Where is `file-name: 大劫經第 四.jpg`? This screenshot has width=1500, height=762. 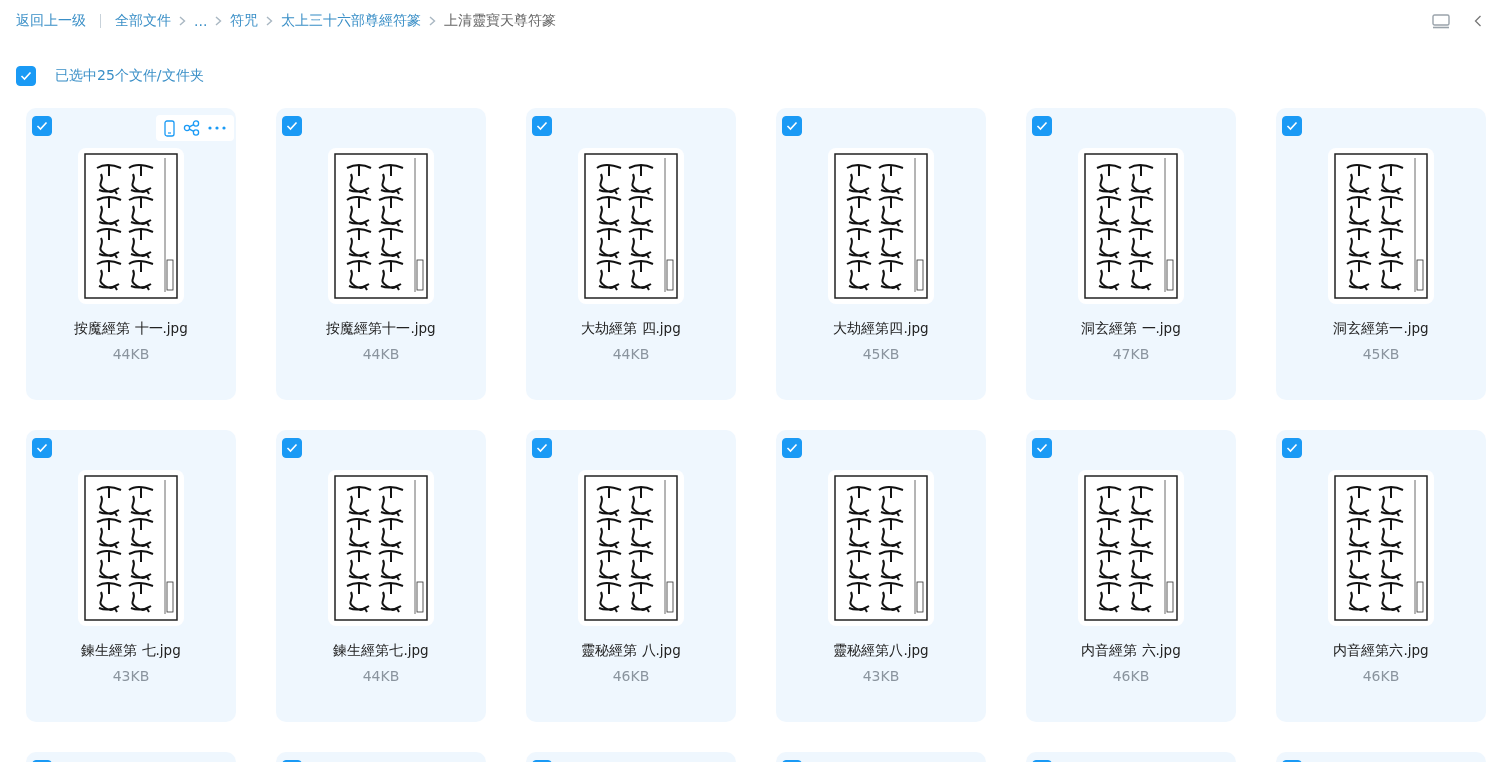
file-name: 大劫經第 四.jpg is located at coordinates (631, 329).